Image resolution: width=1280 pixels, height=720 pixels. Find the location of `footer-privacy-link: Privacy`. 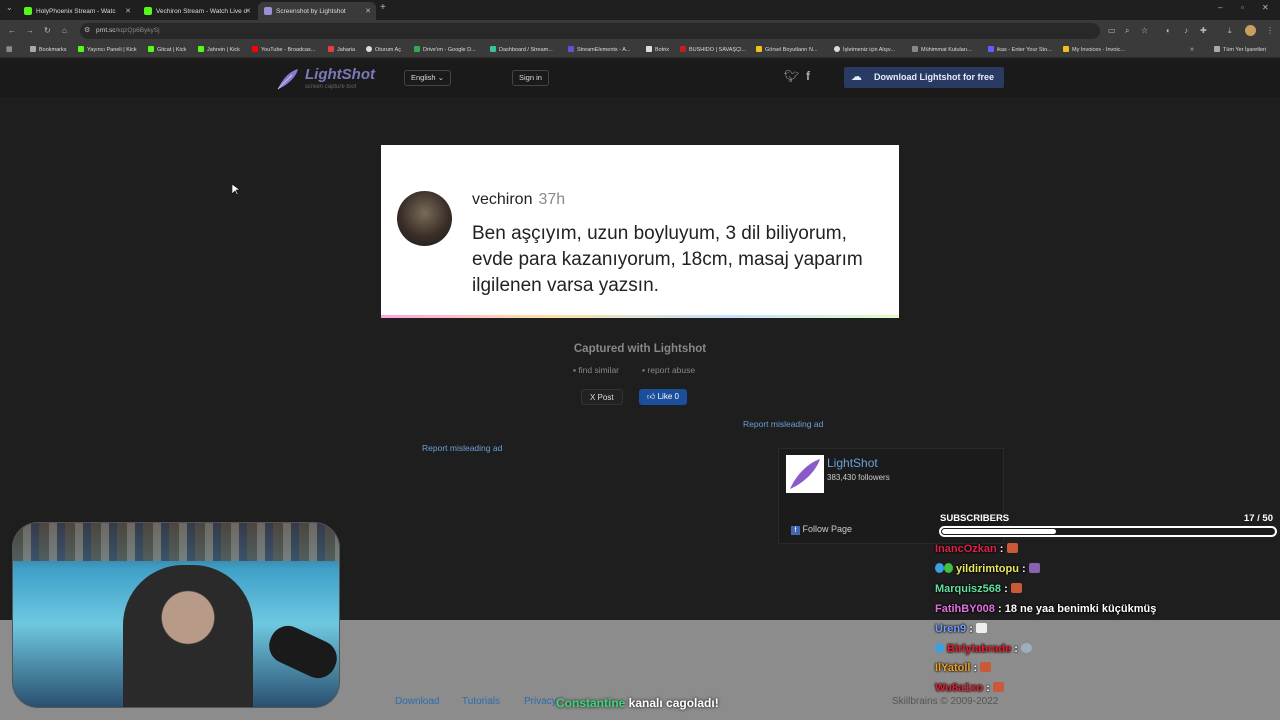

footer-privacy-link: Privacy is located at coordinates (540, 701).